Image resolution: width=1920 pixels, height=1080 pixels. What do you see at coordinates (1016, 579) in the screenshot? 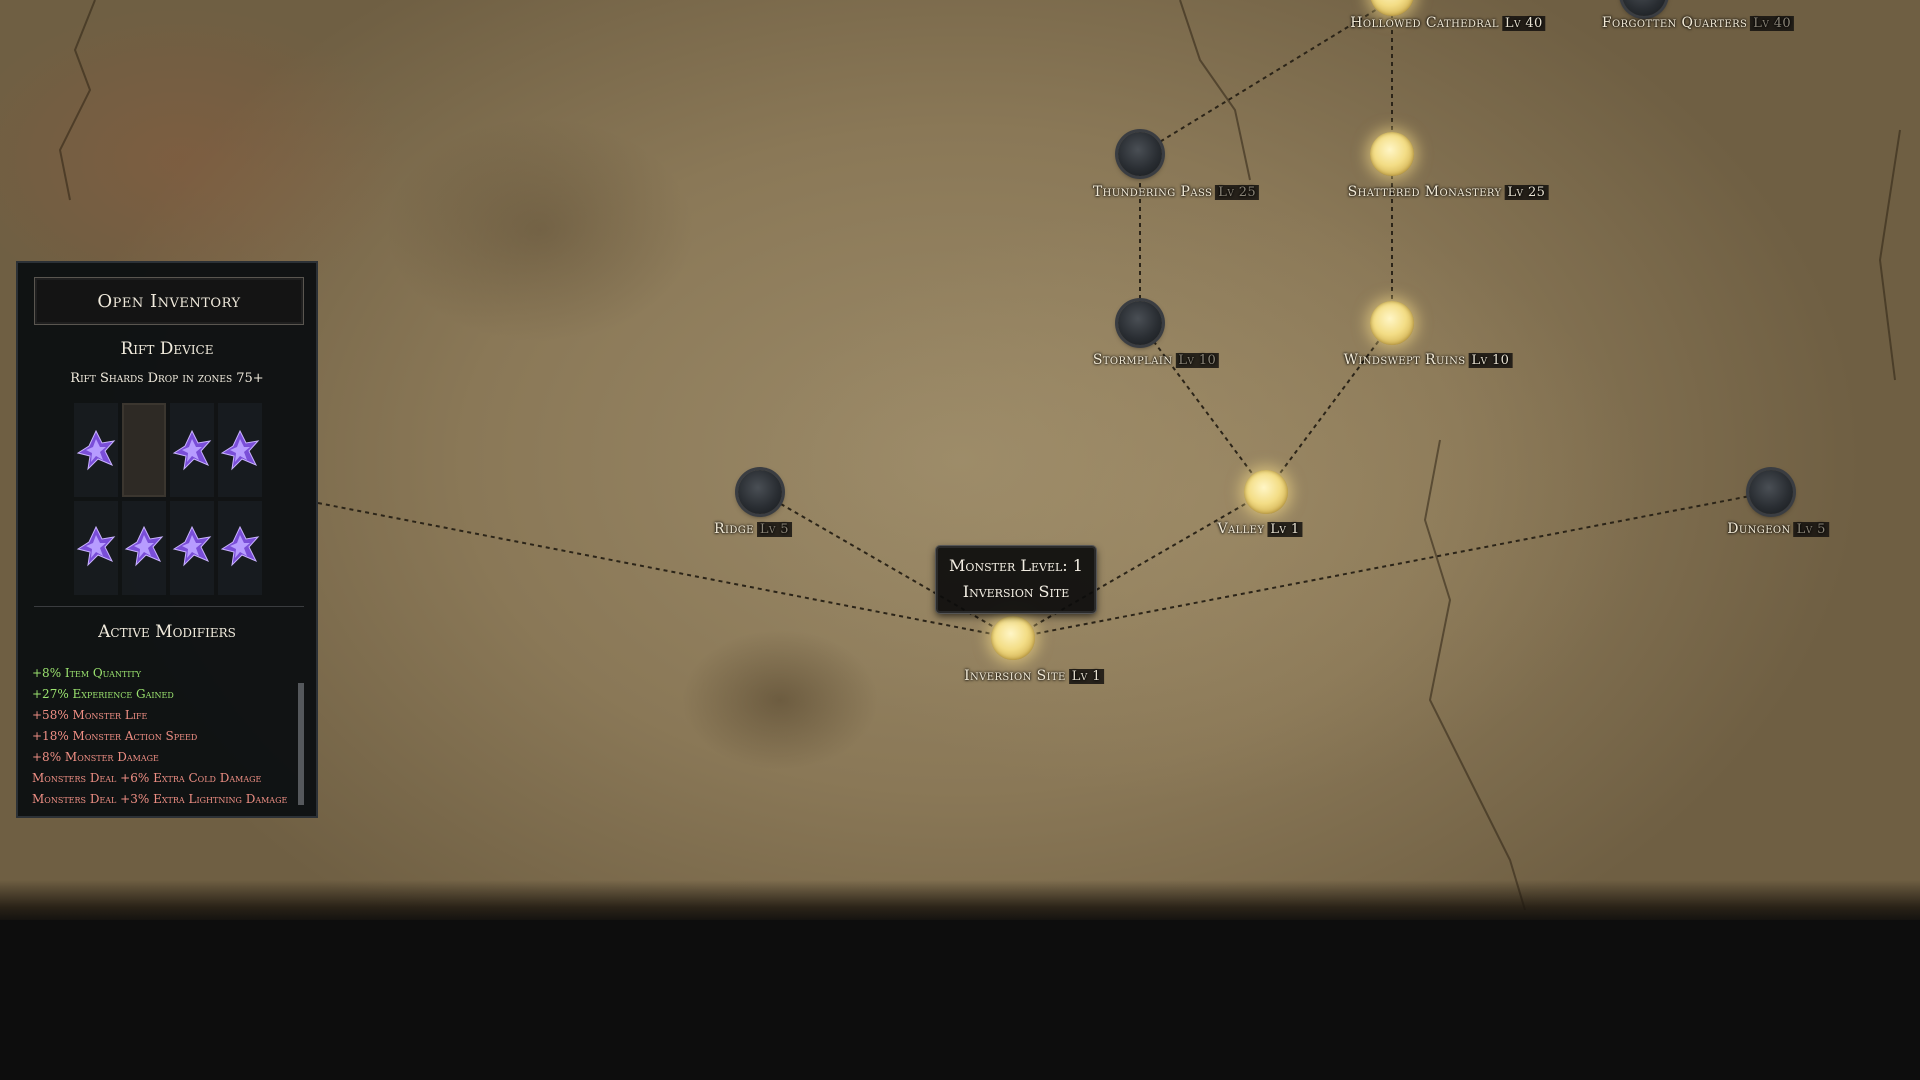
I see `node-tooltip: Monster Level: 1 Inversion Site` at bounding box center [1016, 579].